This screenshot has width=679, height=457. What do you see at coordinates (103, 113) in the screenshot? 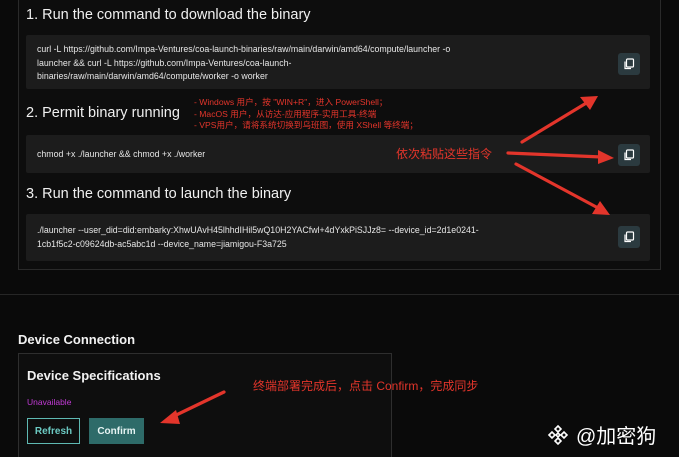
I see `step-2-title: 2. Permit binary running` at bounding box center [103, 113].